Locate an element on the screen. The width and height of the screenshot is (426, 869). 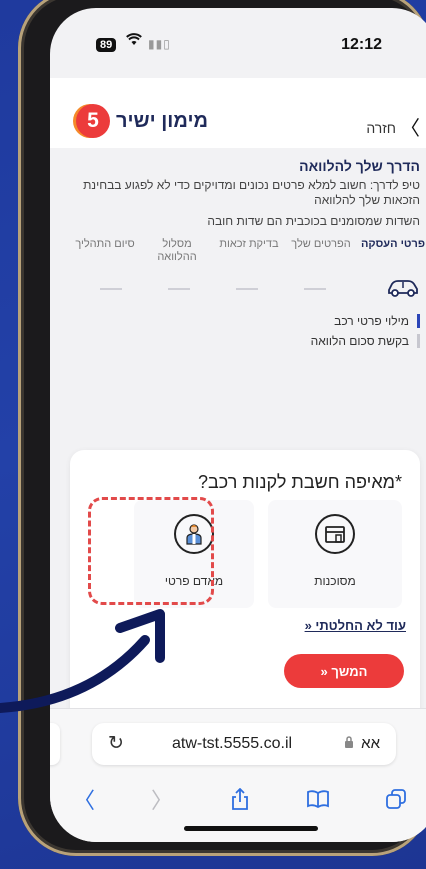
undecided-link: עוד לא החלטתי « is located at coordinates (355, 625).